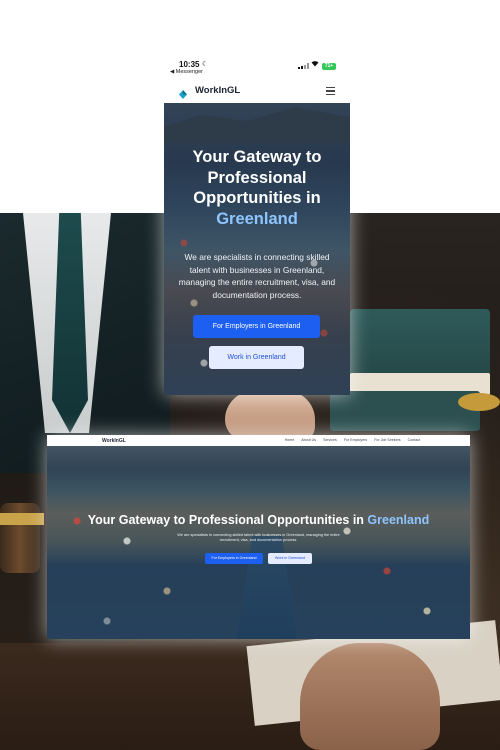  I want to click on nav-contact: Contact, so click(414, 440).